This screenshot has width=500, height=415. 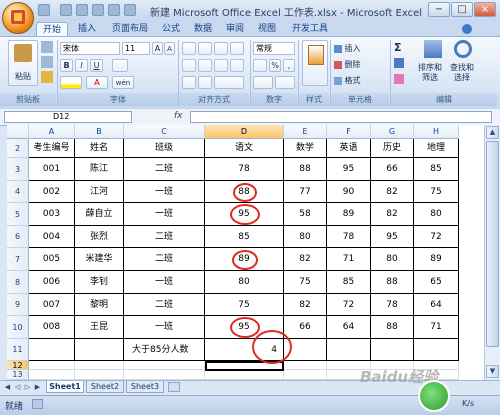 I want to click on column-header-h: H, so click(x=436, y=132).